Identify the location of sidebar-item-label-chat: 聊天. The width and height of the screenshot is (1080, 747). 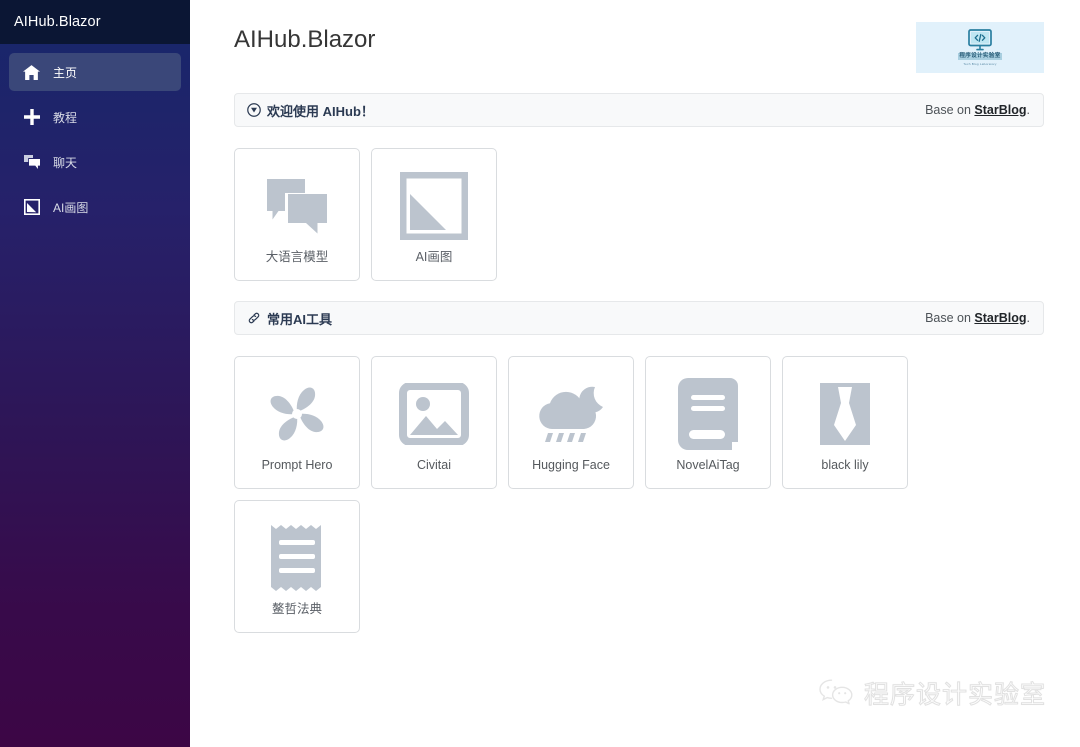
(65, 162).